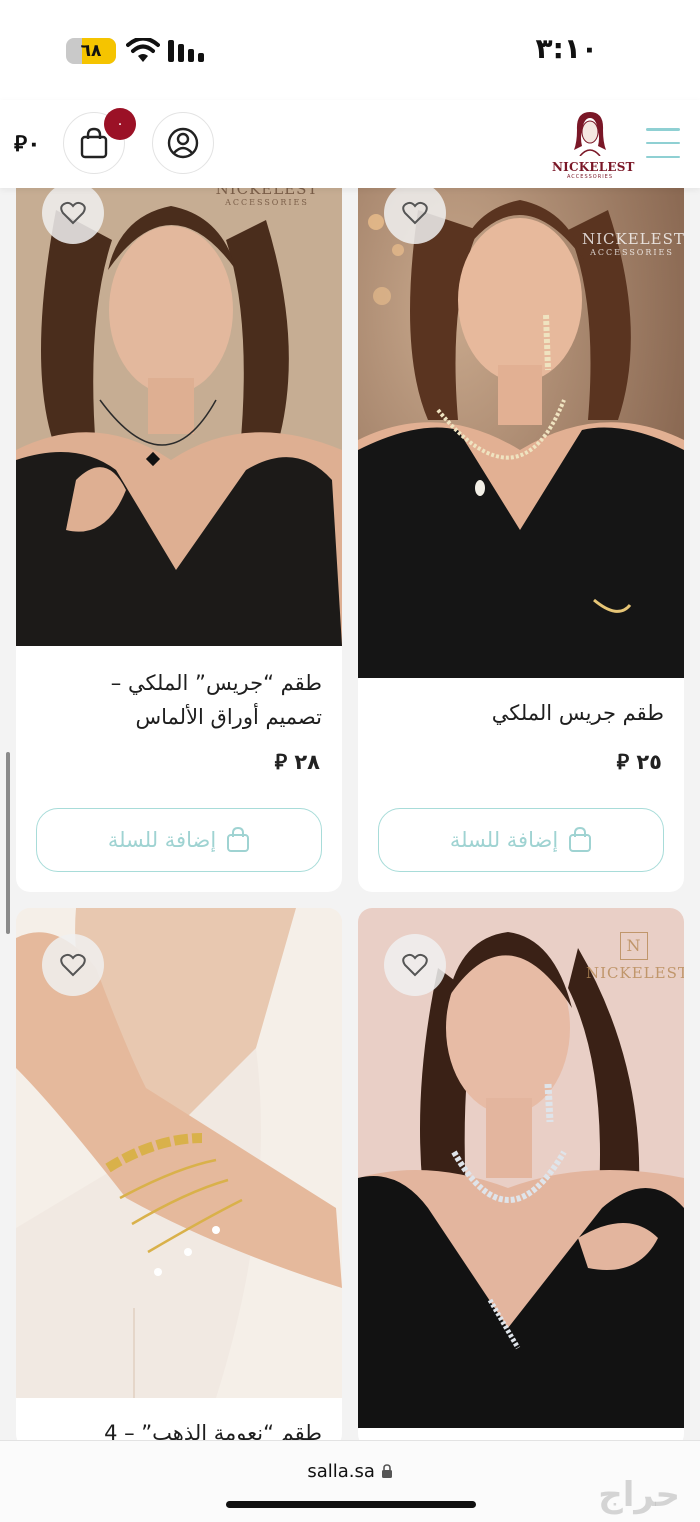 The width and height of the screenshot is (700, 1522). What do you see at coordinates (8, 843) in the screenshot?
I see `scrollbar` at bounding box center [8, 843].